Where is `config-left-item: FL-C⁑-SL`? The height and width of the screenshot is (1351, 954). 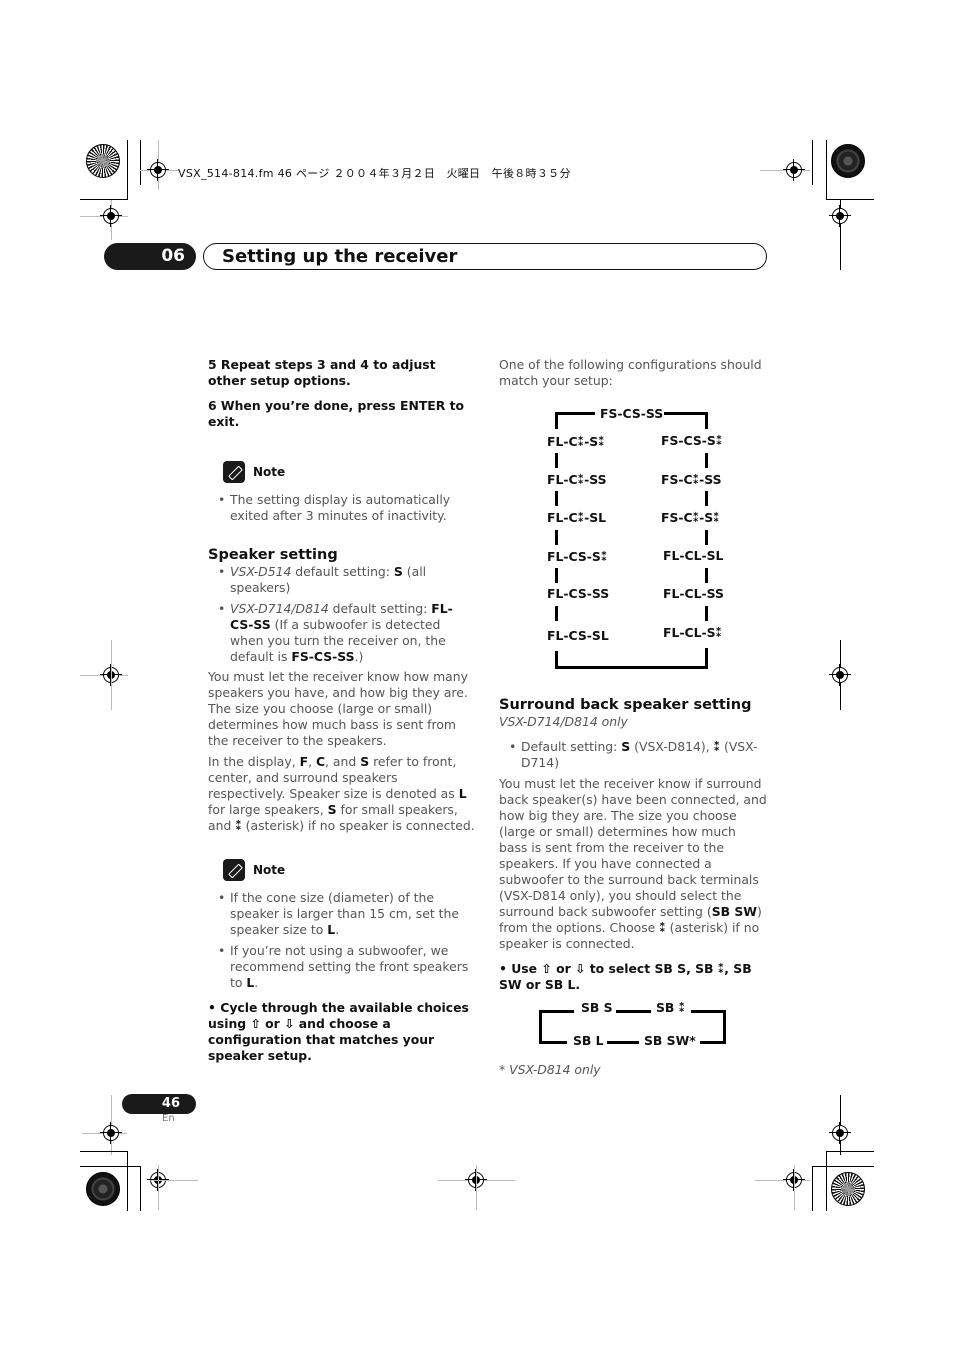
config-left-item: FL-C⁑-SL is located at coordinates (577, 517).